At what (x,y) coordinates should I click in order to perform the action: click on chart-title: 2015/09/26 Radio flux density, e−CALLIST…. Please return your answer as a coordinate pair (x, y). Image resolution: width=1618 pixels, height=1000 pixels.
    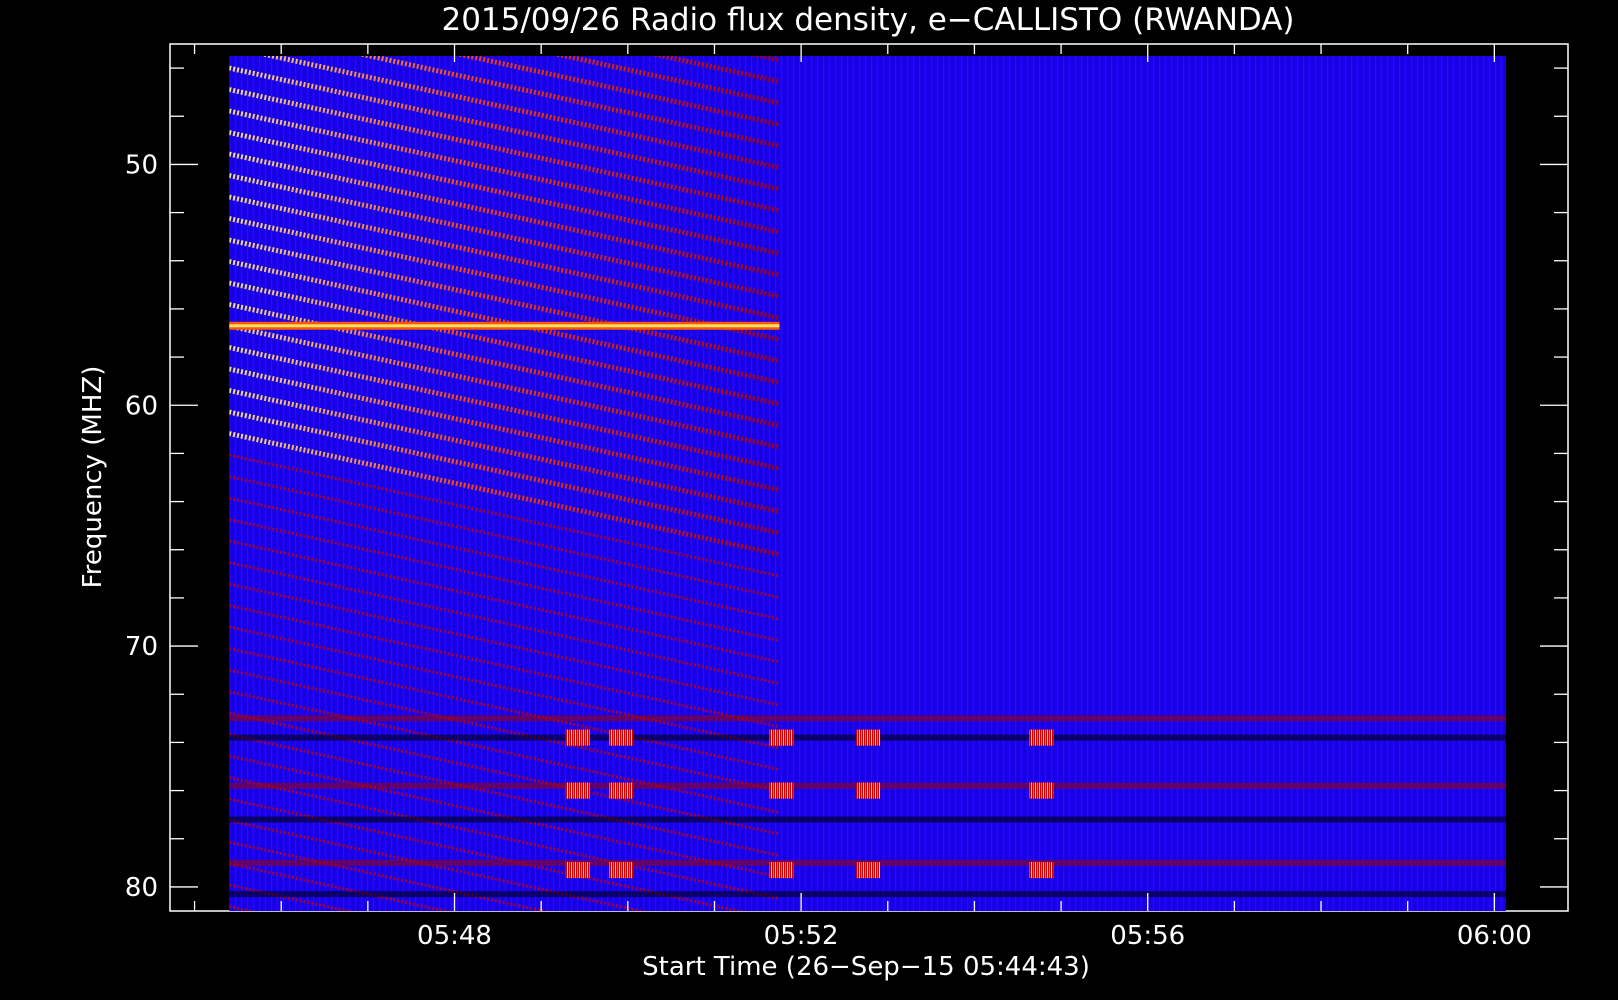
    Looking at the image, I should click on (867, 20).